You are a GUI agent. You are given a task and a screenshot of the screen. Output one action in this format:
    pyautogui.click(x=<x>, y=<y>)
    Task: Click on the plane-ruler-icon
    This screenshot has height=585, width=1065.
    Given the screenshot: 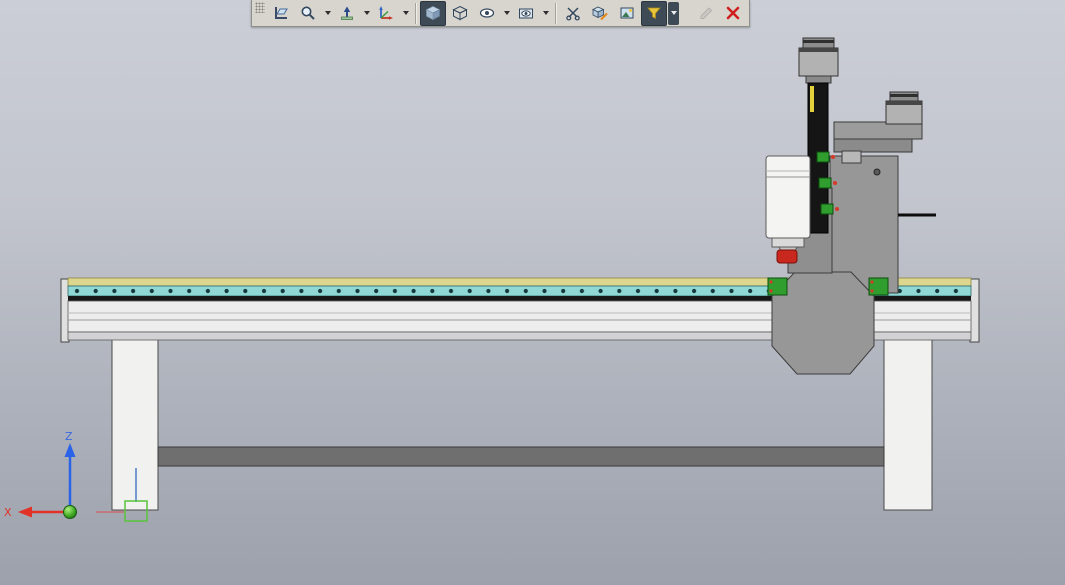 What is the action you would take?
    pyautogui.click(x=281, y=13)
    